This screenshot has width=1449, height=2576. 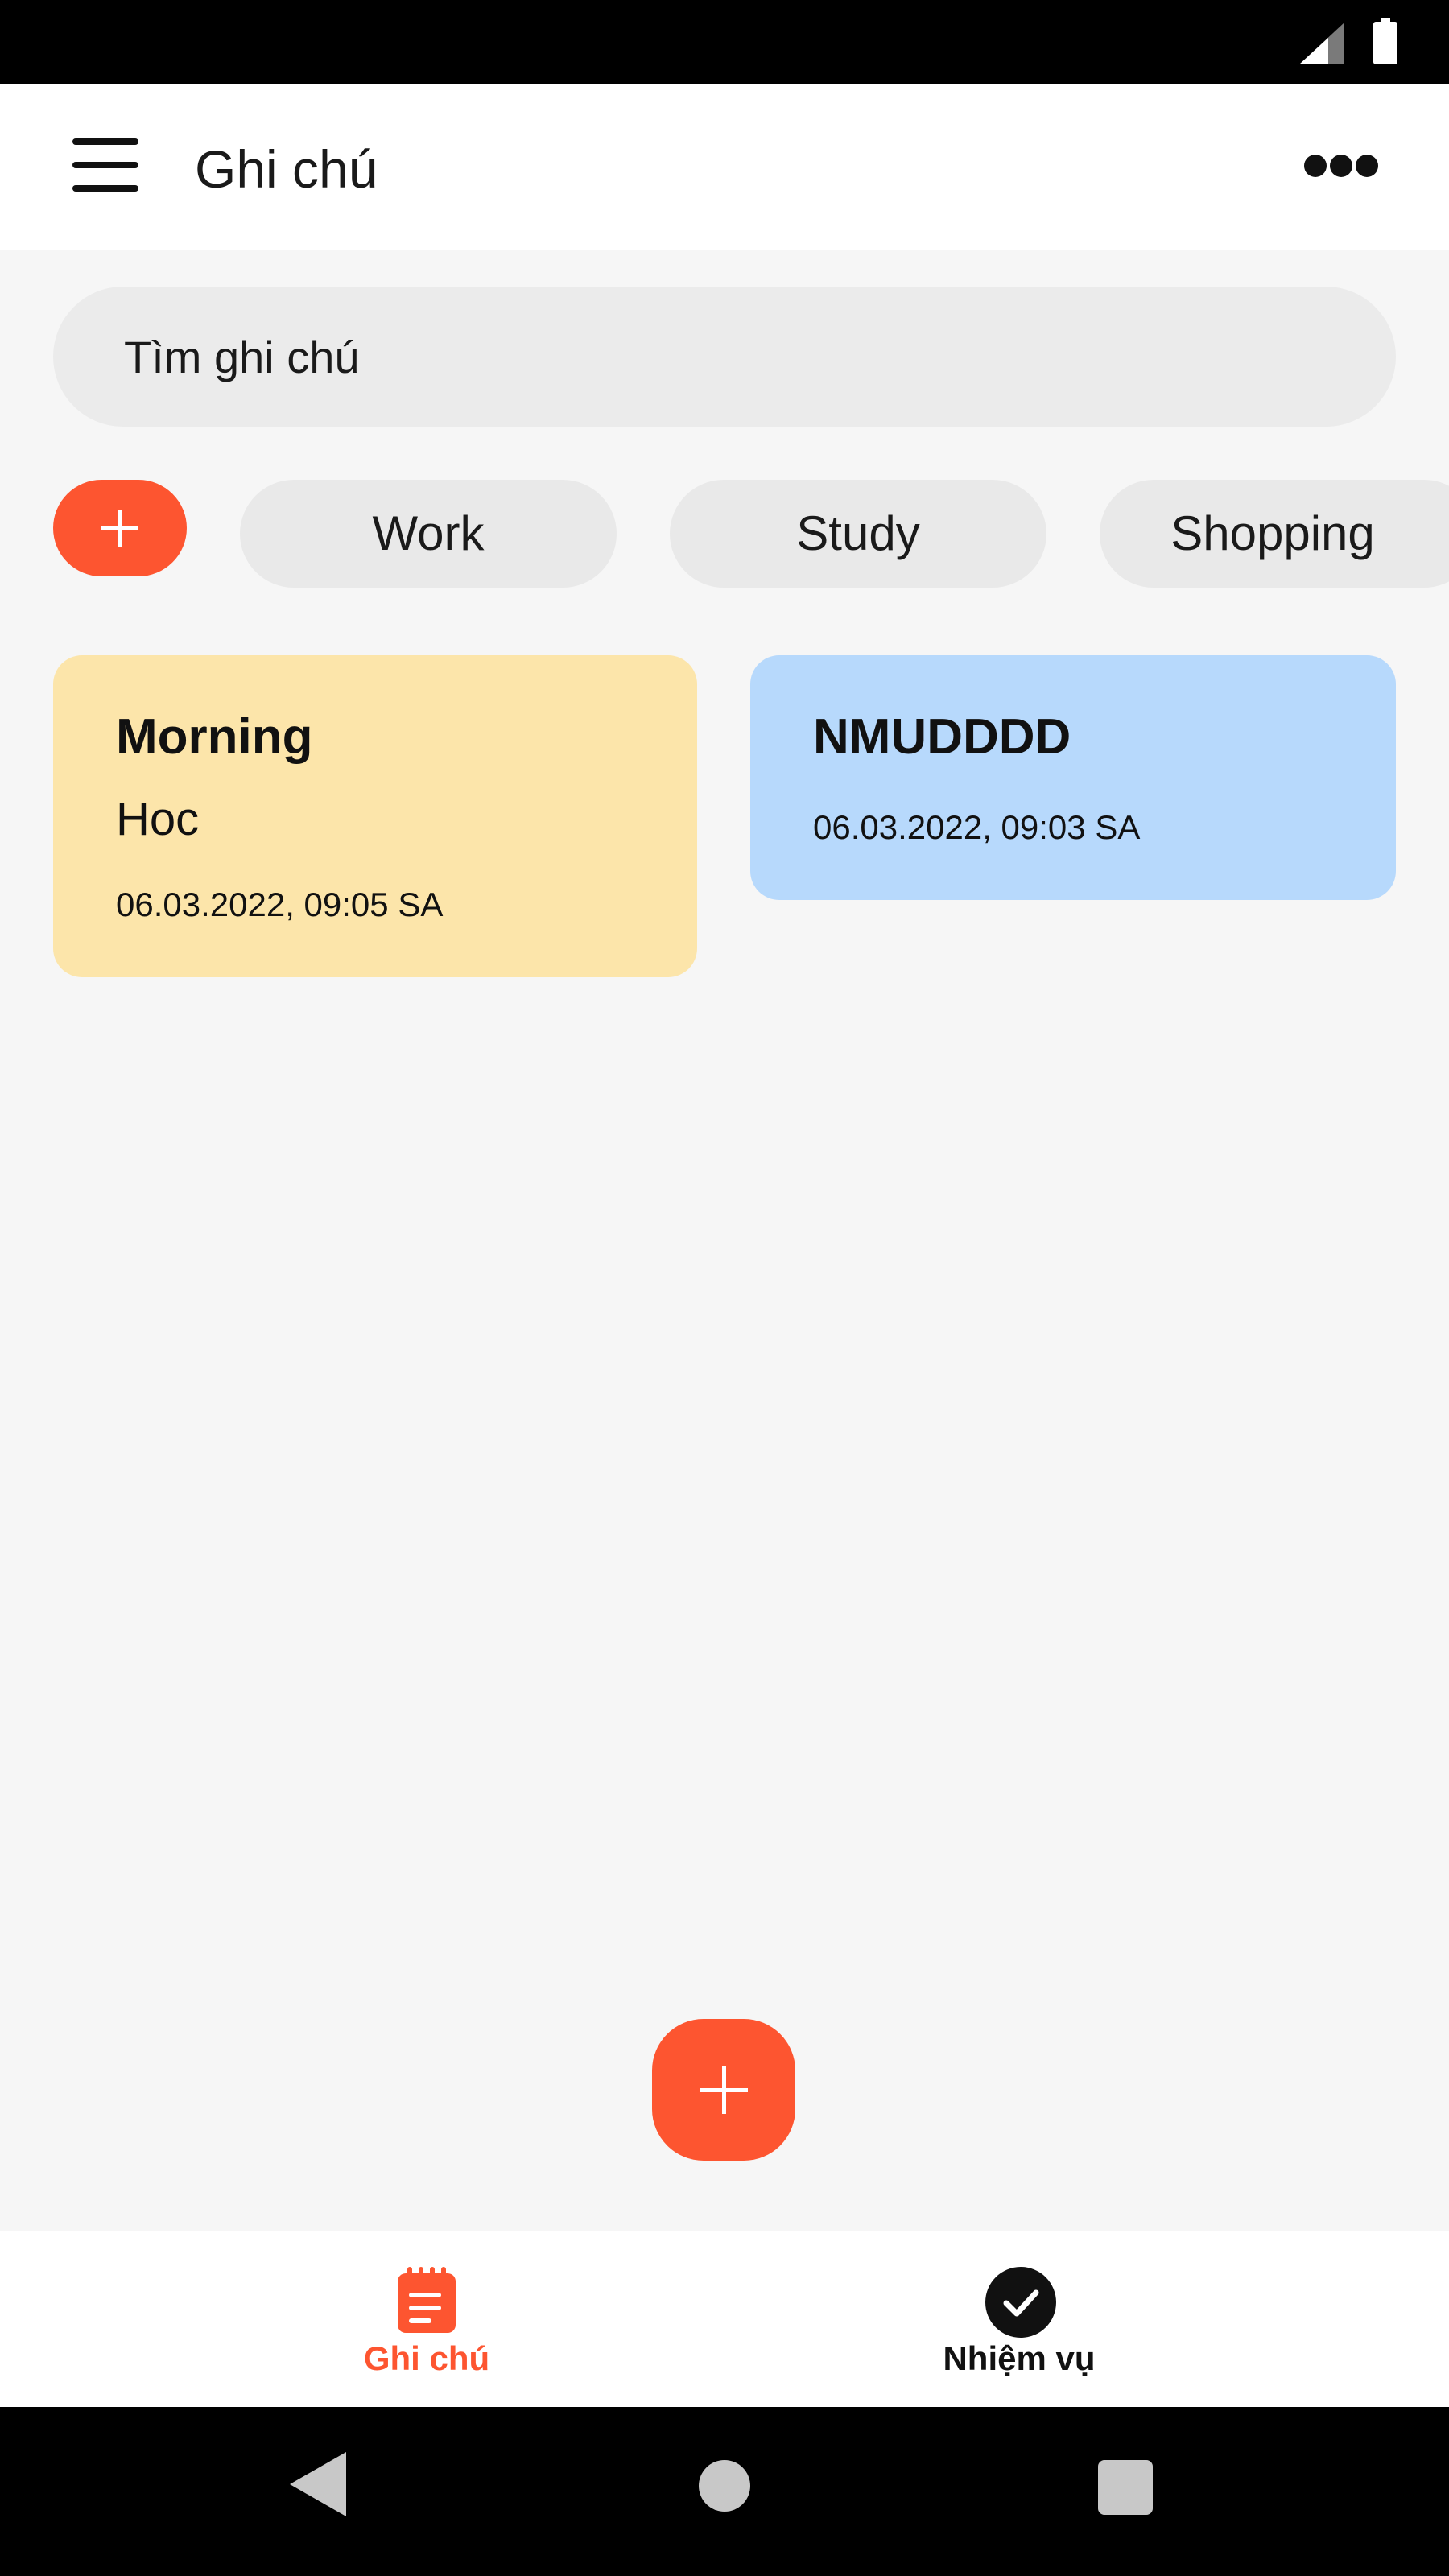 What do you see at coordinates (1341, 167) in the screenshot?
I see `more-options-icon` at bounding box center [1341, 167].